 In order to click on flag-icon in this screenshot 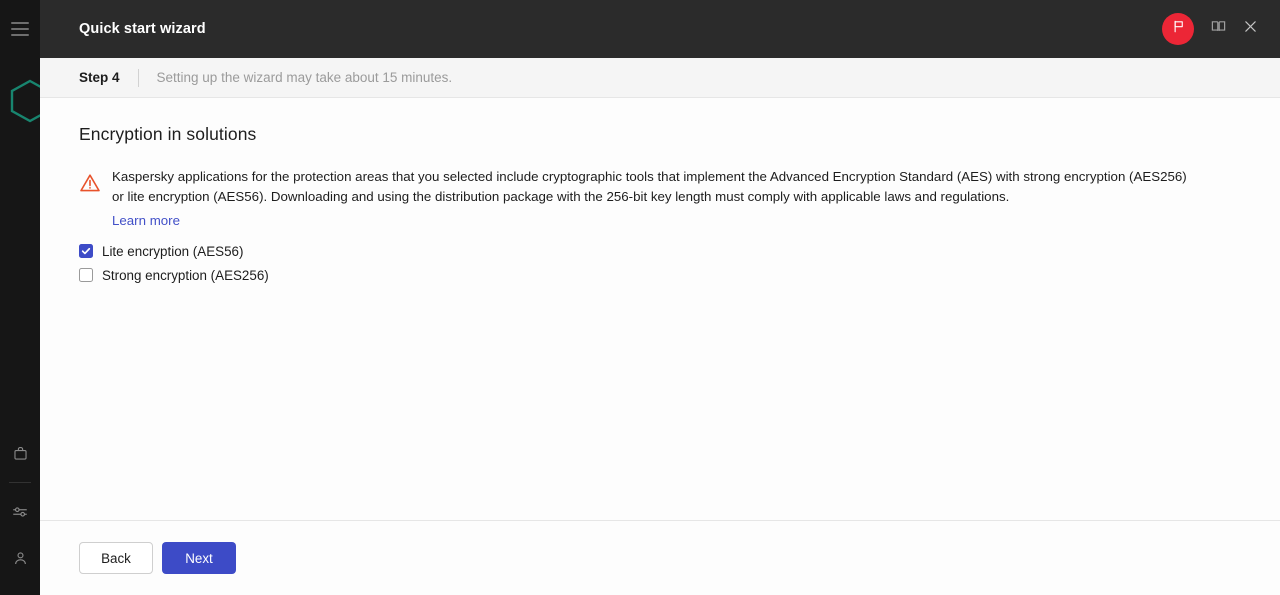, I will do `click(1178, 29)`.